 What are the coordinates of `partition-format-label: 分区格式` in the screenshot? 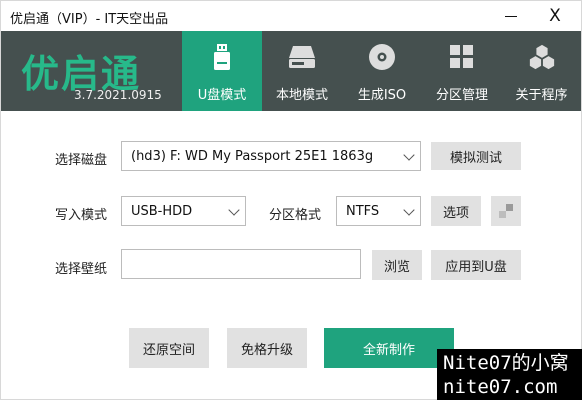 It's located at (295, 215).